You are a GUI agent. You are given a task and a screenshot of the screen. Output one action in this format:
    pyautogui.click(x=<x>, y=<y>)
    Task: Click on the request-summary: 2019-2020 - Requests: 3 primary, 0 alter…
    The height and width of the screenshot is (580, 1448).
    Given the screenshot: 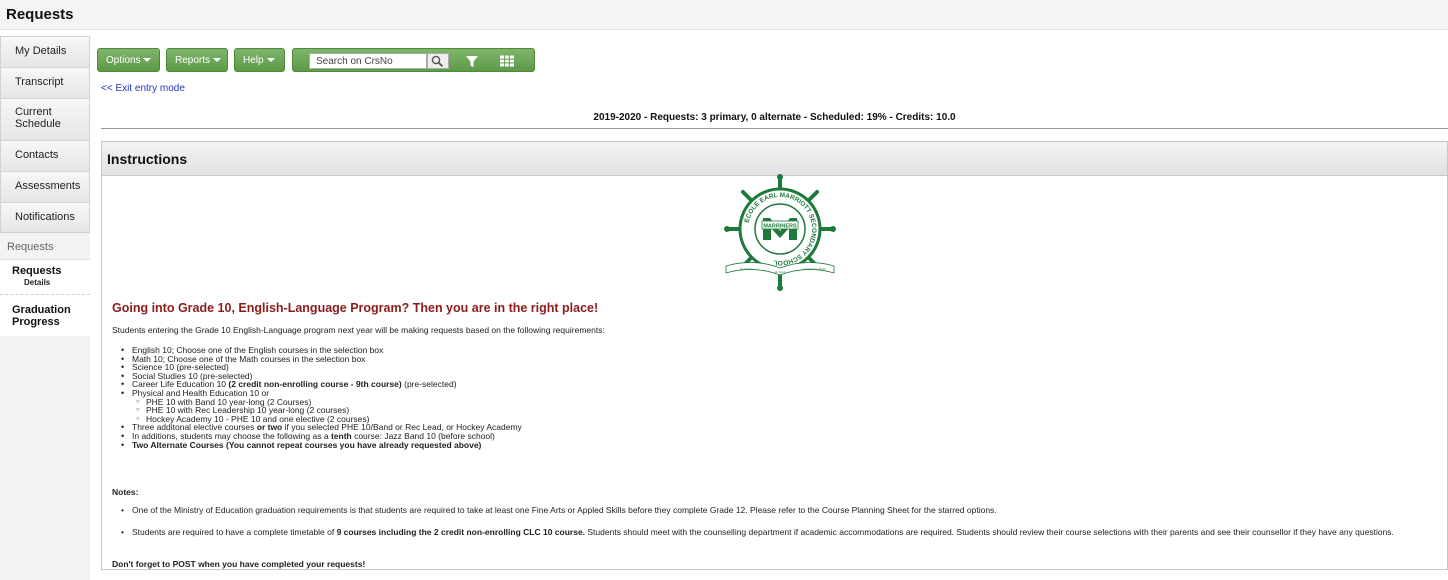 What is the action you would take?
    pyautogui.click(x=774, y=117)
    